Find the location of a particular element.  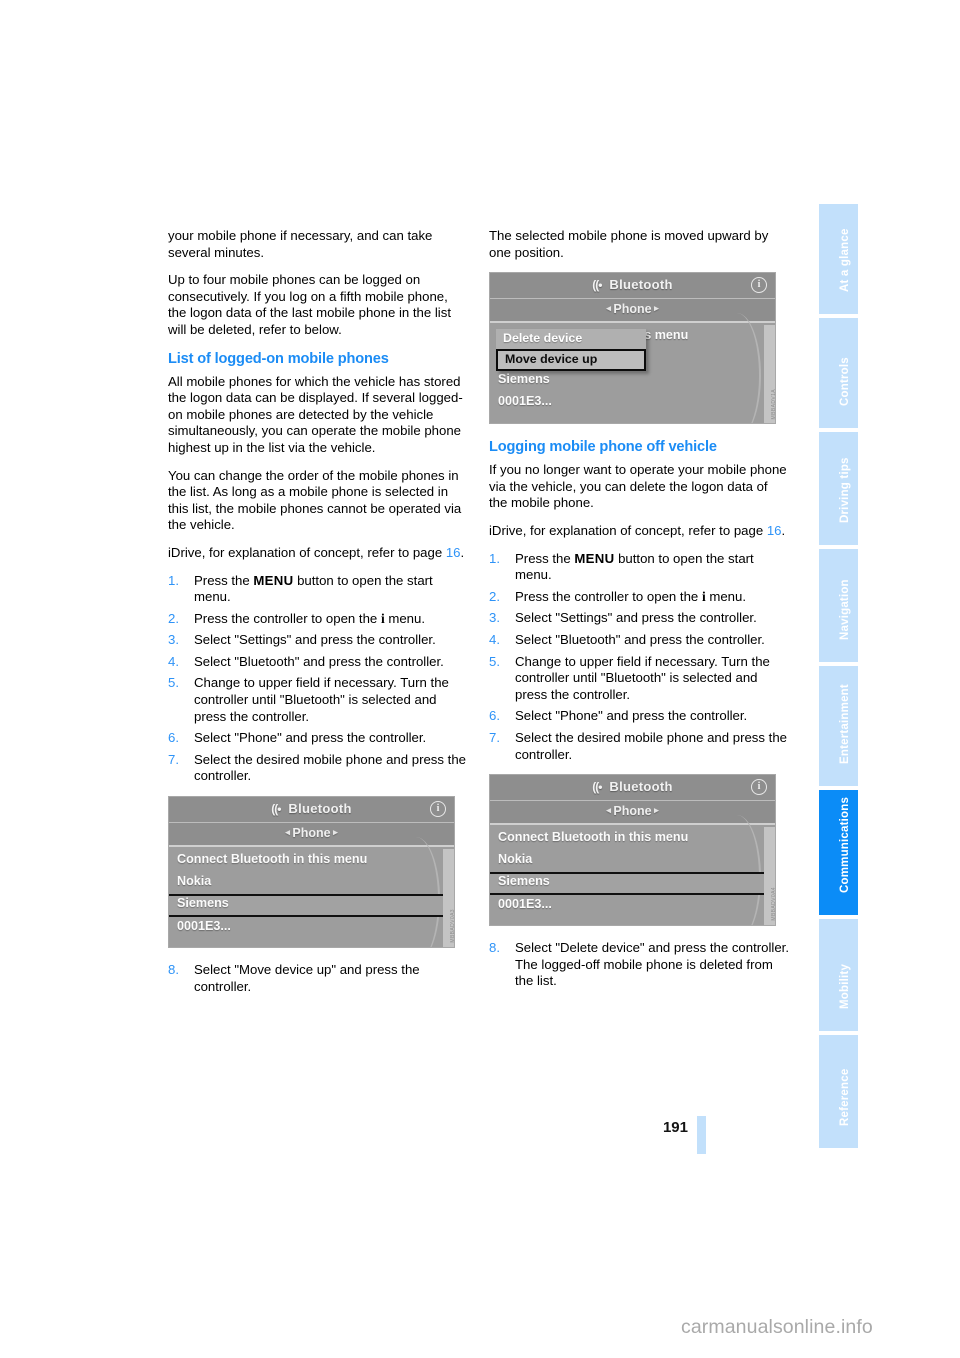

heading-list-of-logged-on-mobile-phones: List of logged-on mobile phones is located at coordinates (278, 358).